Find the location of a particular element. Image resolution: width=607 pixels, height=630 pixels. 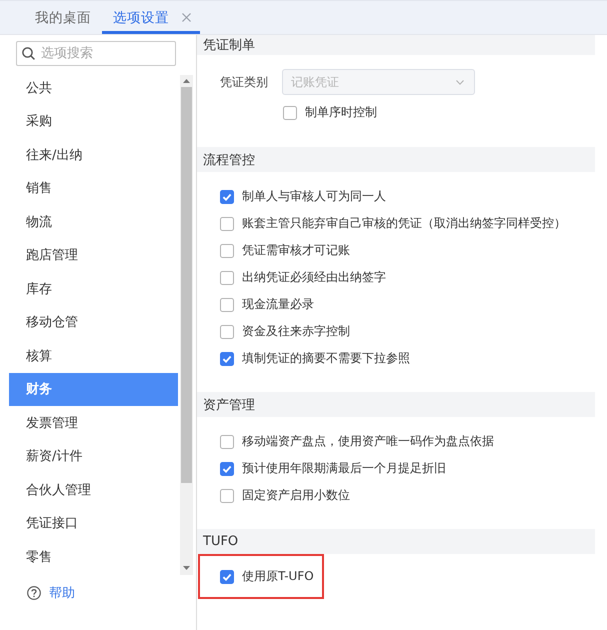

sidebar-item: 跑店管理 is located at coordinates (93, 255).